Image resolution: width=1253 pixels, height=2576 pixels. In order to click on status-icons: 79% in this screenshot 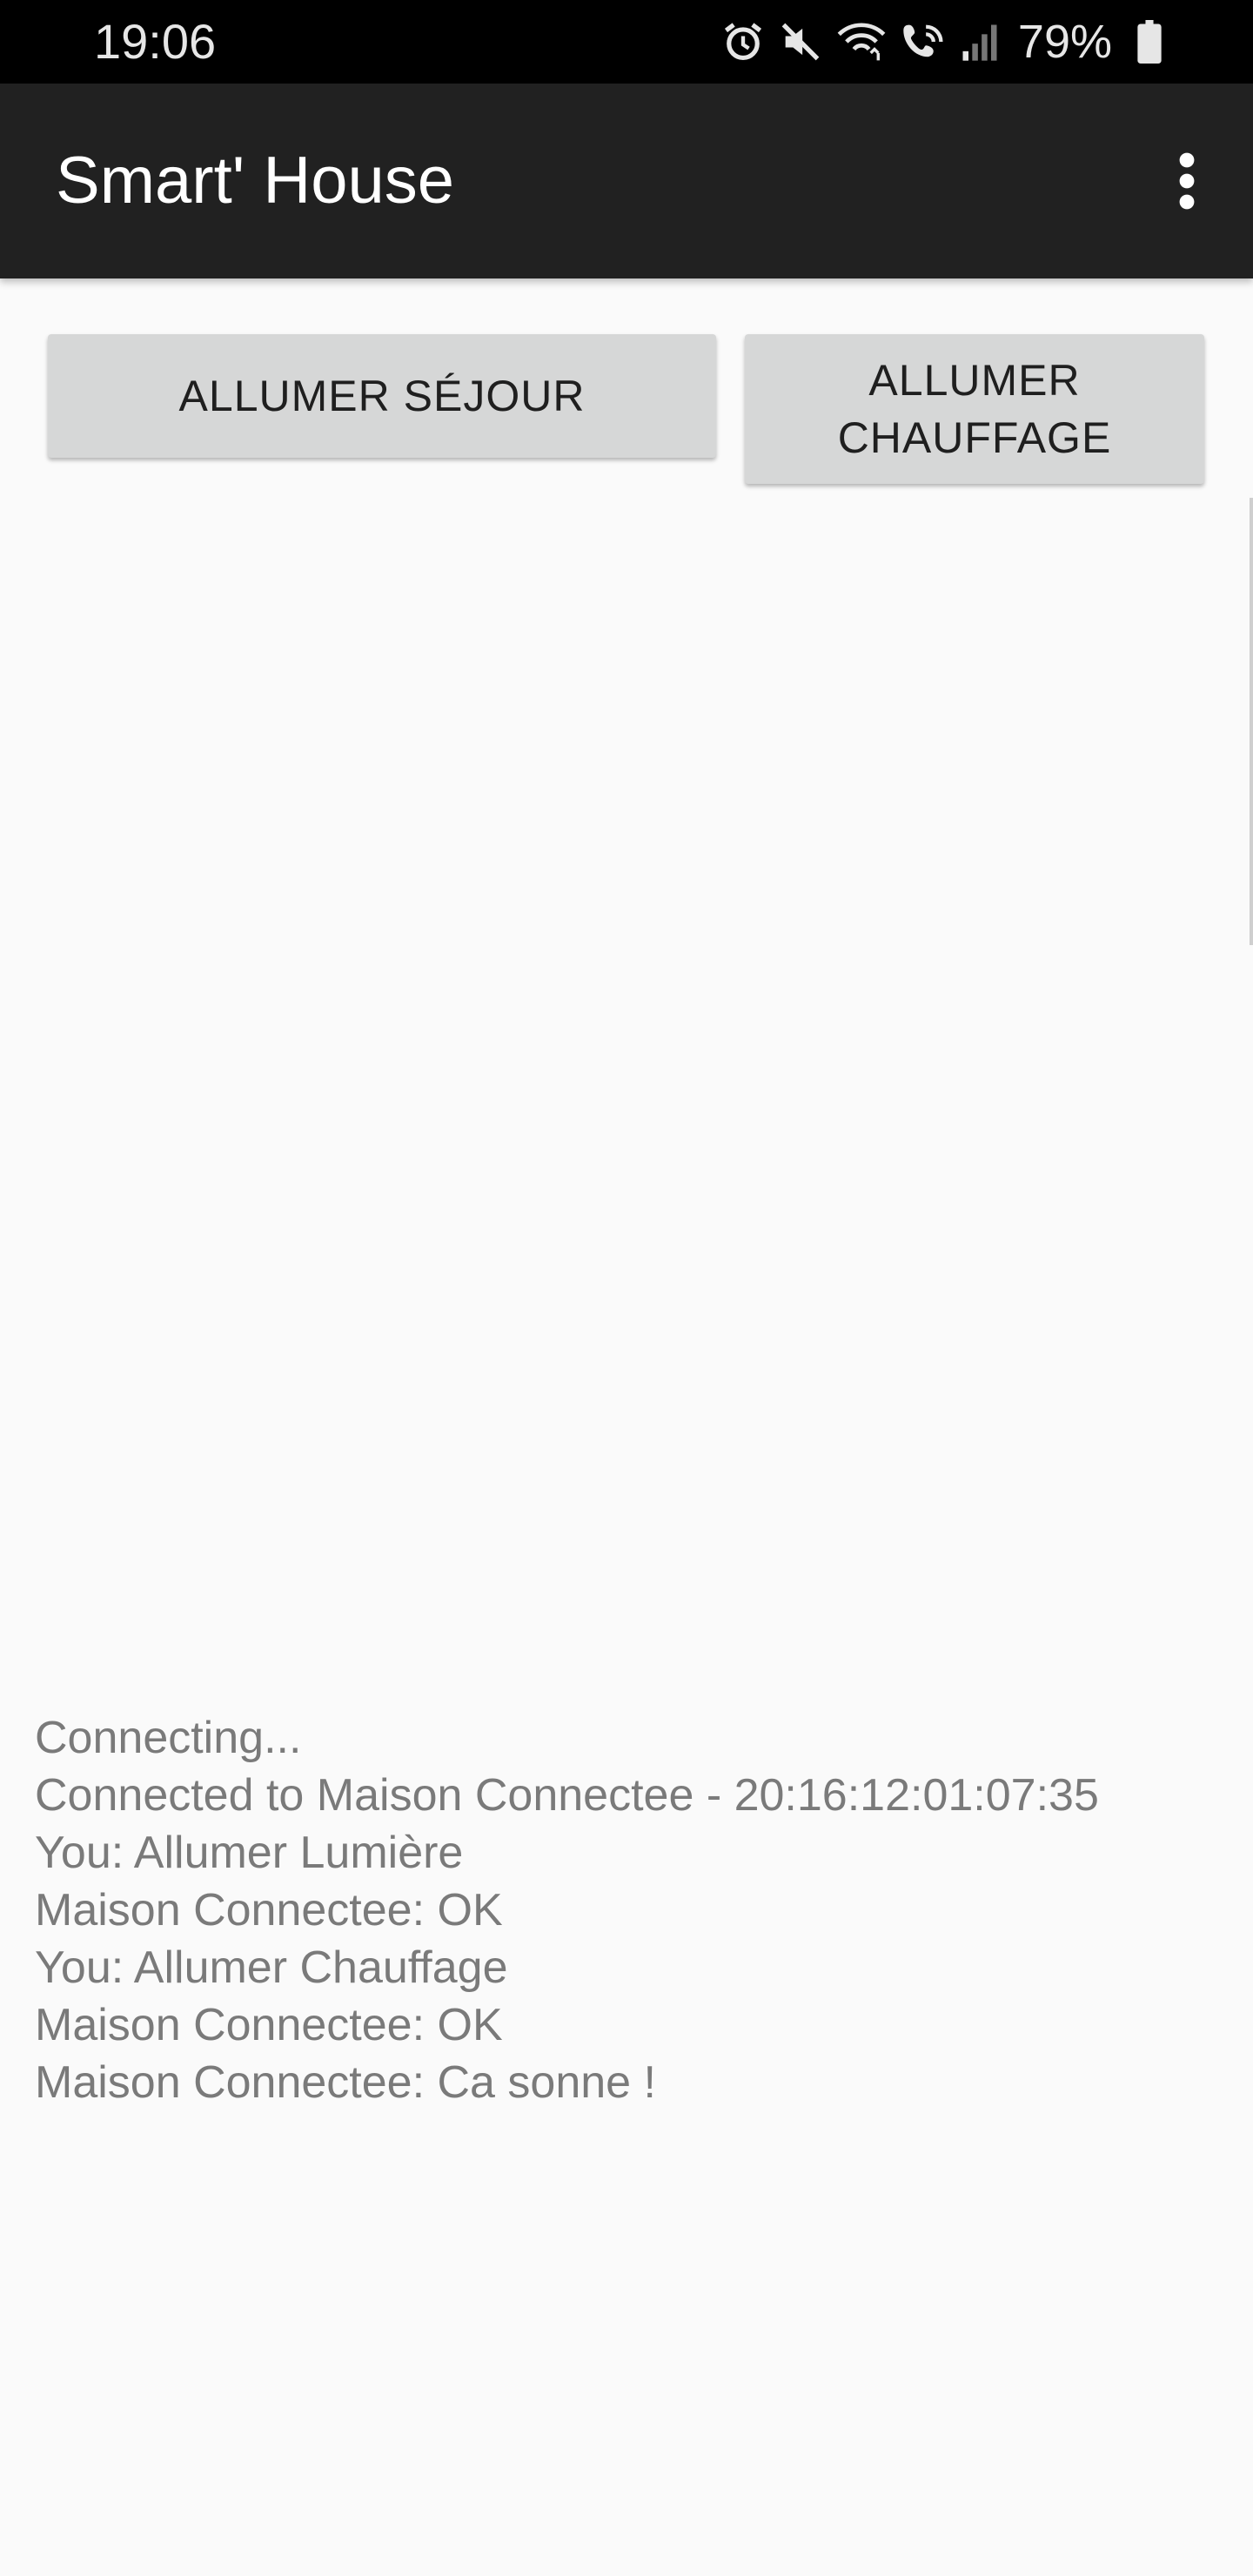, I will do `click(942, 42)`.